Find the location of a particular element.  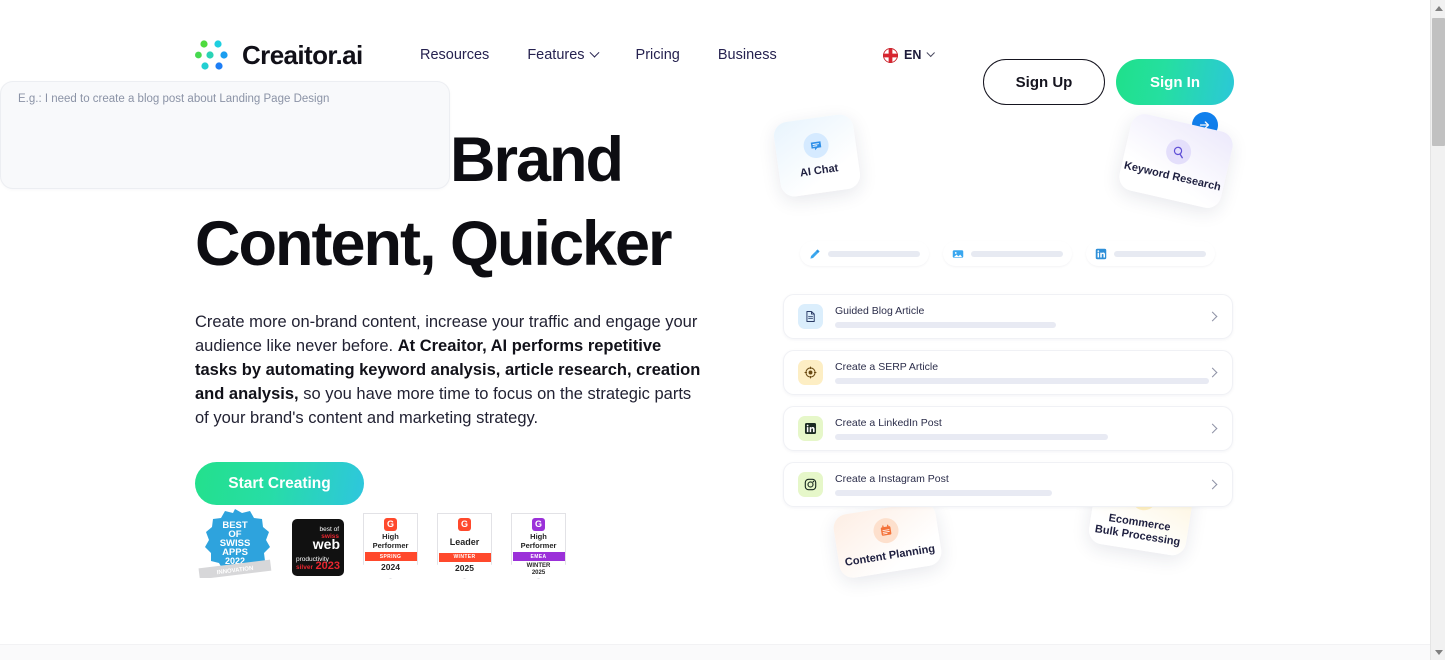

list-item-title: Create a SERP Article is located at coordinates (887, 367).